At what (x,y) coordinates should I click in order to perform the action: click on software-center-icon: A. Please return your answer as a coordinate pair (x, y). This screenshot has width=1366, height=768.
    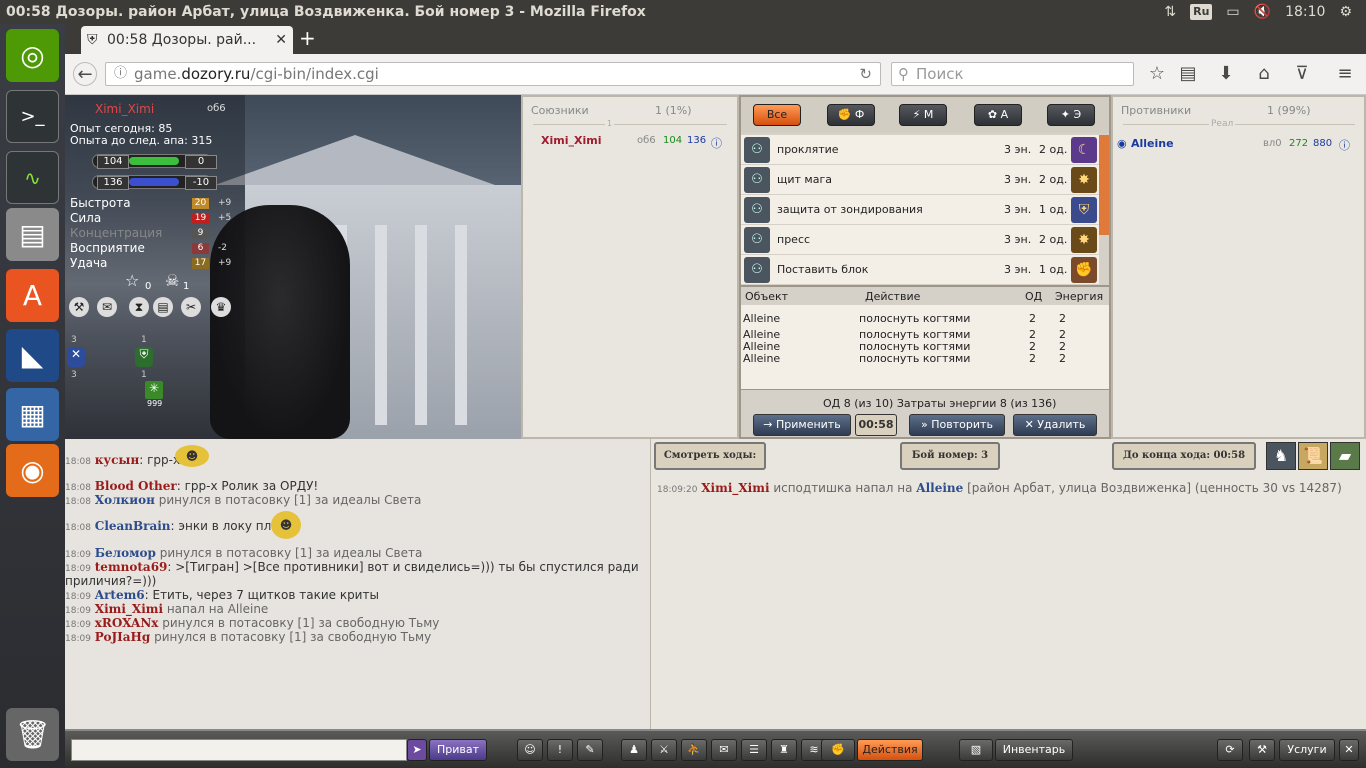
    Looking at the image, I should click on (32, 295).